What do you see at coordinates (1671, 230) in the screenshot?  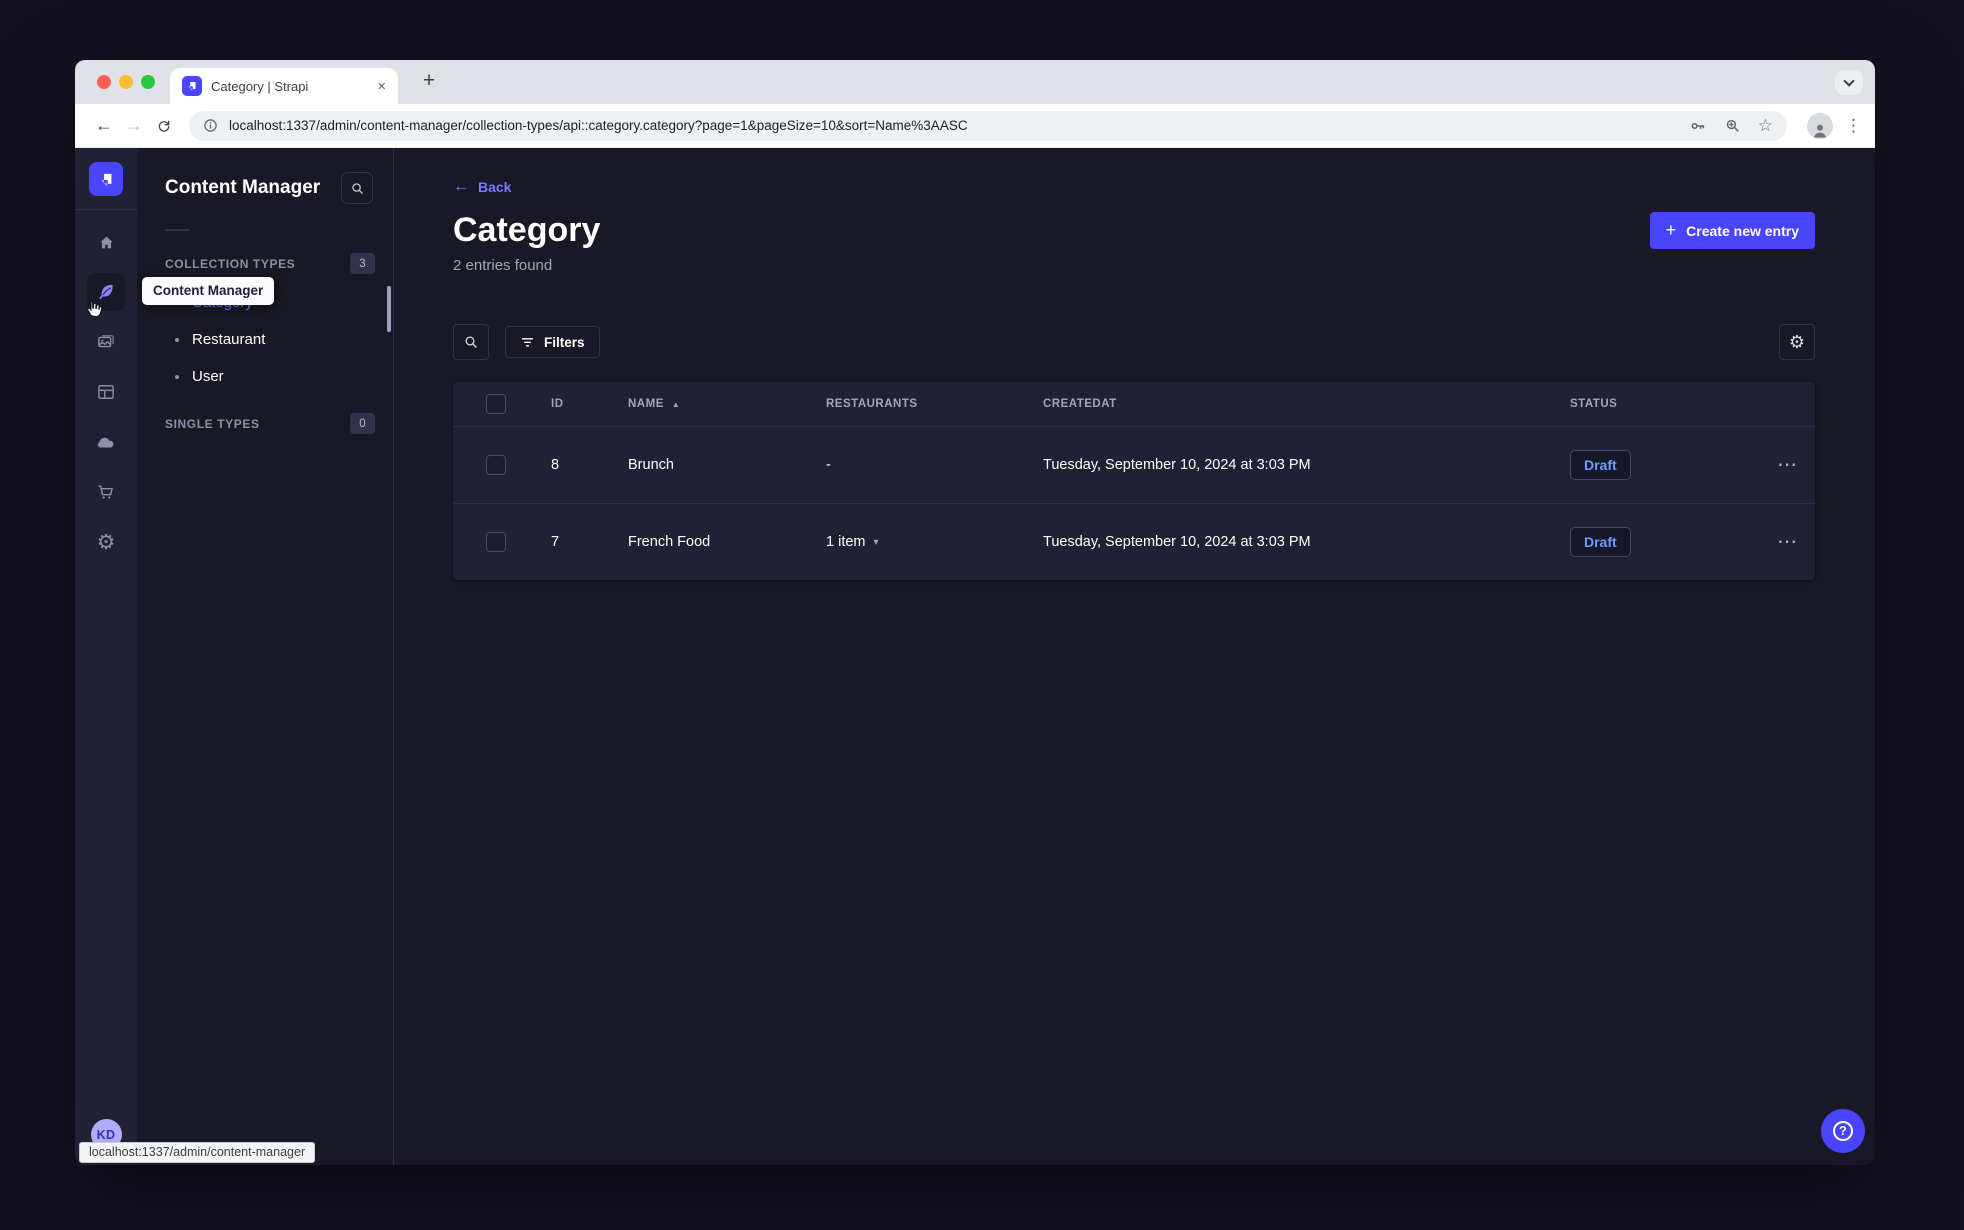 I see `plus-icon: +` at bounding box center [1671, 230].